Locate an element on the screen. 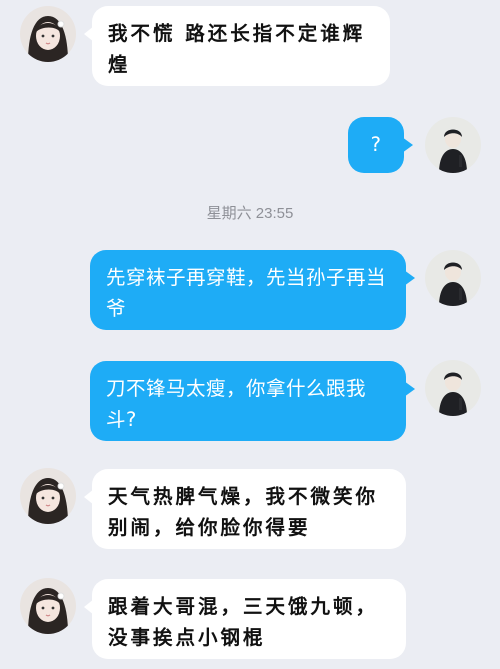 The image size is (500, 669). message-bubble-outgoing: 刀不锋马太瘦，你拿什么跟我斗? is located at coordinates (252, 401).